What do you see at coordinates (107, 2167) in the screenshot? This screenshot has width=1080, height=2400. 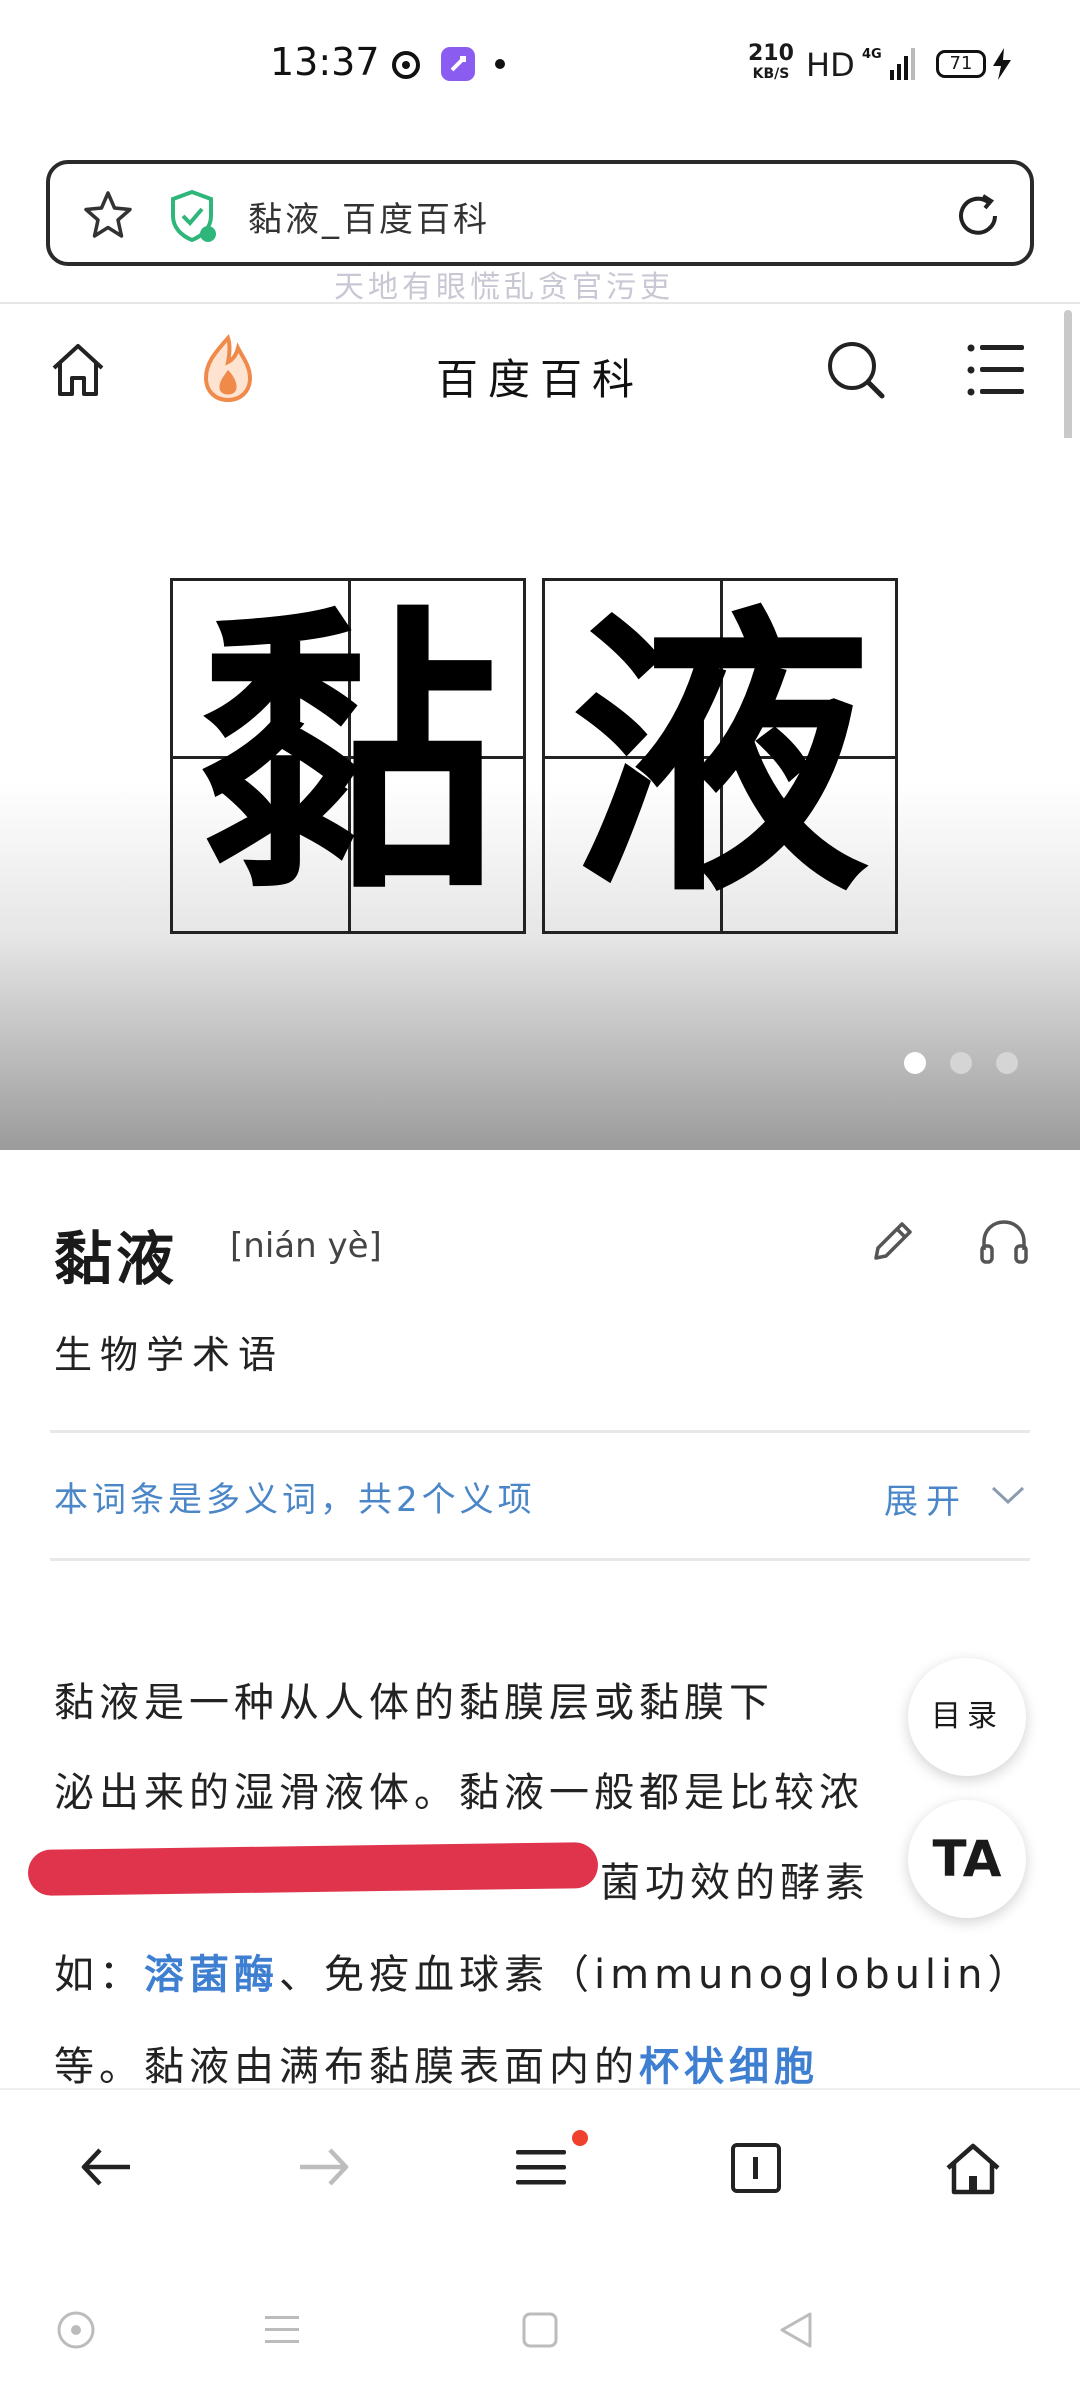 I see `back-arrow-icon` at bounding box center [107, 2167].